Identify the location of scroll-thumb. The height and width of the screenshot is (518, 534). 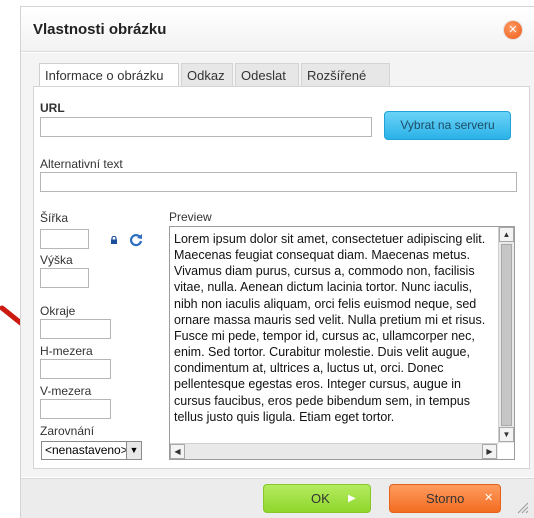
(506, 335).